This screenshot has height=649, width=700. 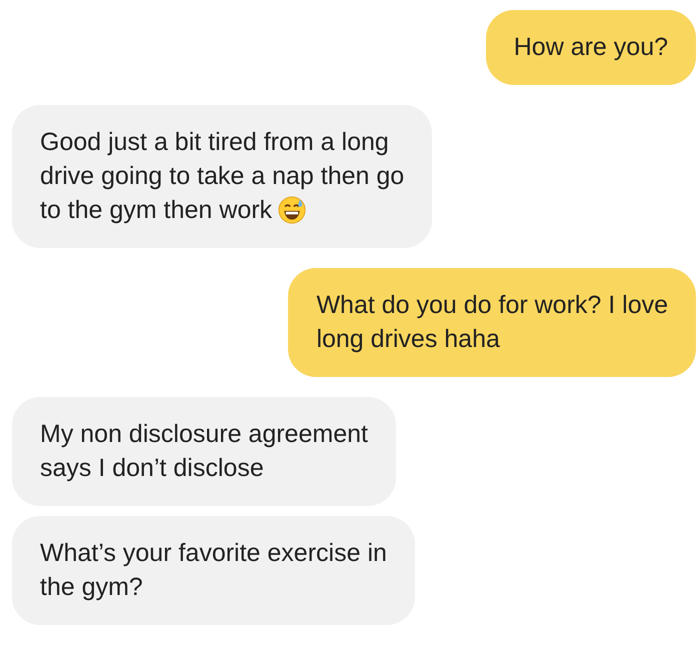 What do you see at coordinates (204, 434) in the screenshot?
I see `message-line: My non disclosure agreement` at bounding box center [204, 434].